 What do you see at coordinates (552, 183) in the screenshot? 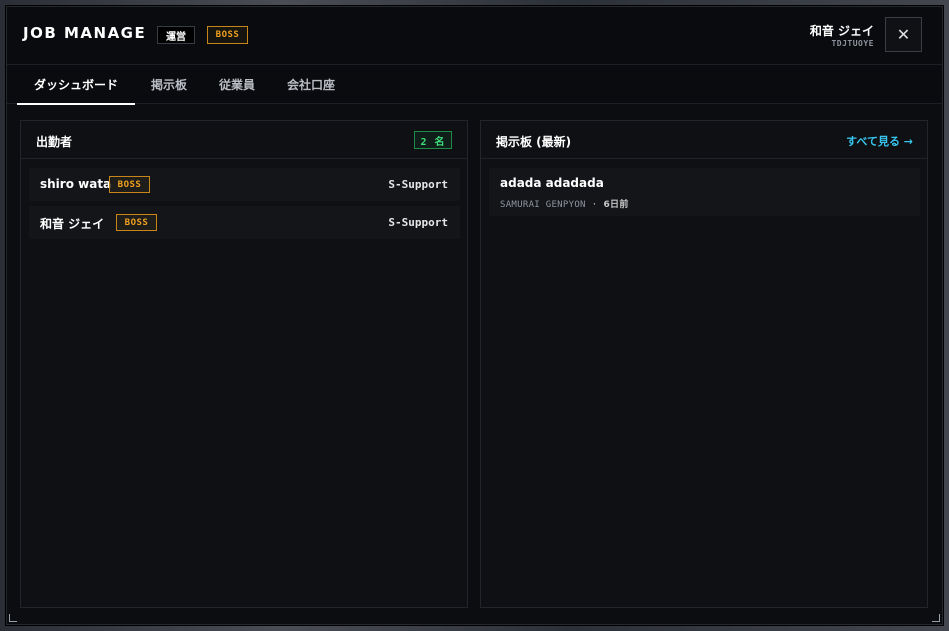
I see `post-title: adada adadada` at bounding box center [552, 183].